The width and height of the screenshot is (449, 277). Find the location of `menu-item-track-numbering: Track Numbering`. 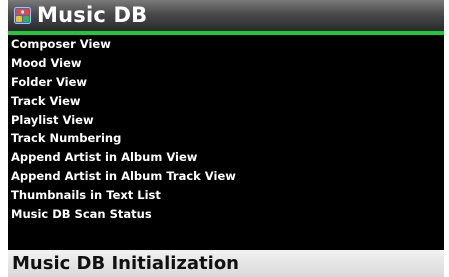

menu-item-track-numbering: Track Numbering is located at coordinates (226, 138).